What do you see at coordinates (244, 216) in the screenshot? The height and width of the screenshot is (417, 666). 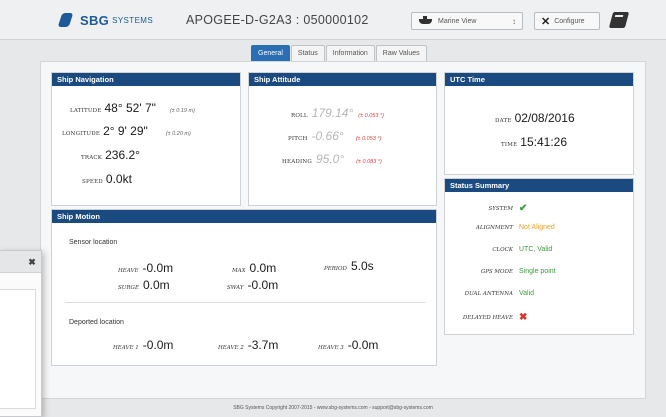 I see `ship-motion-title: Ship Motion` at bounding box center [244, 216].